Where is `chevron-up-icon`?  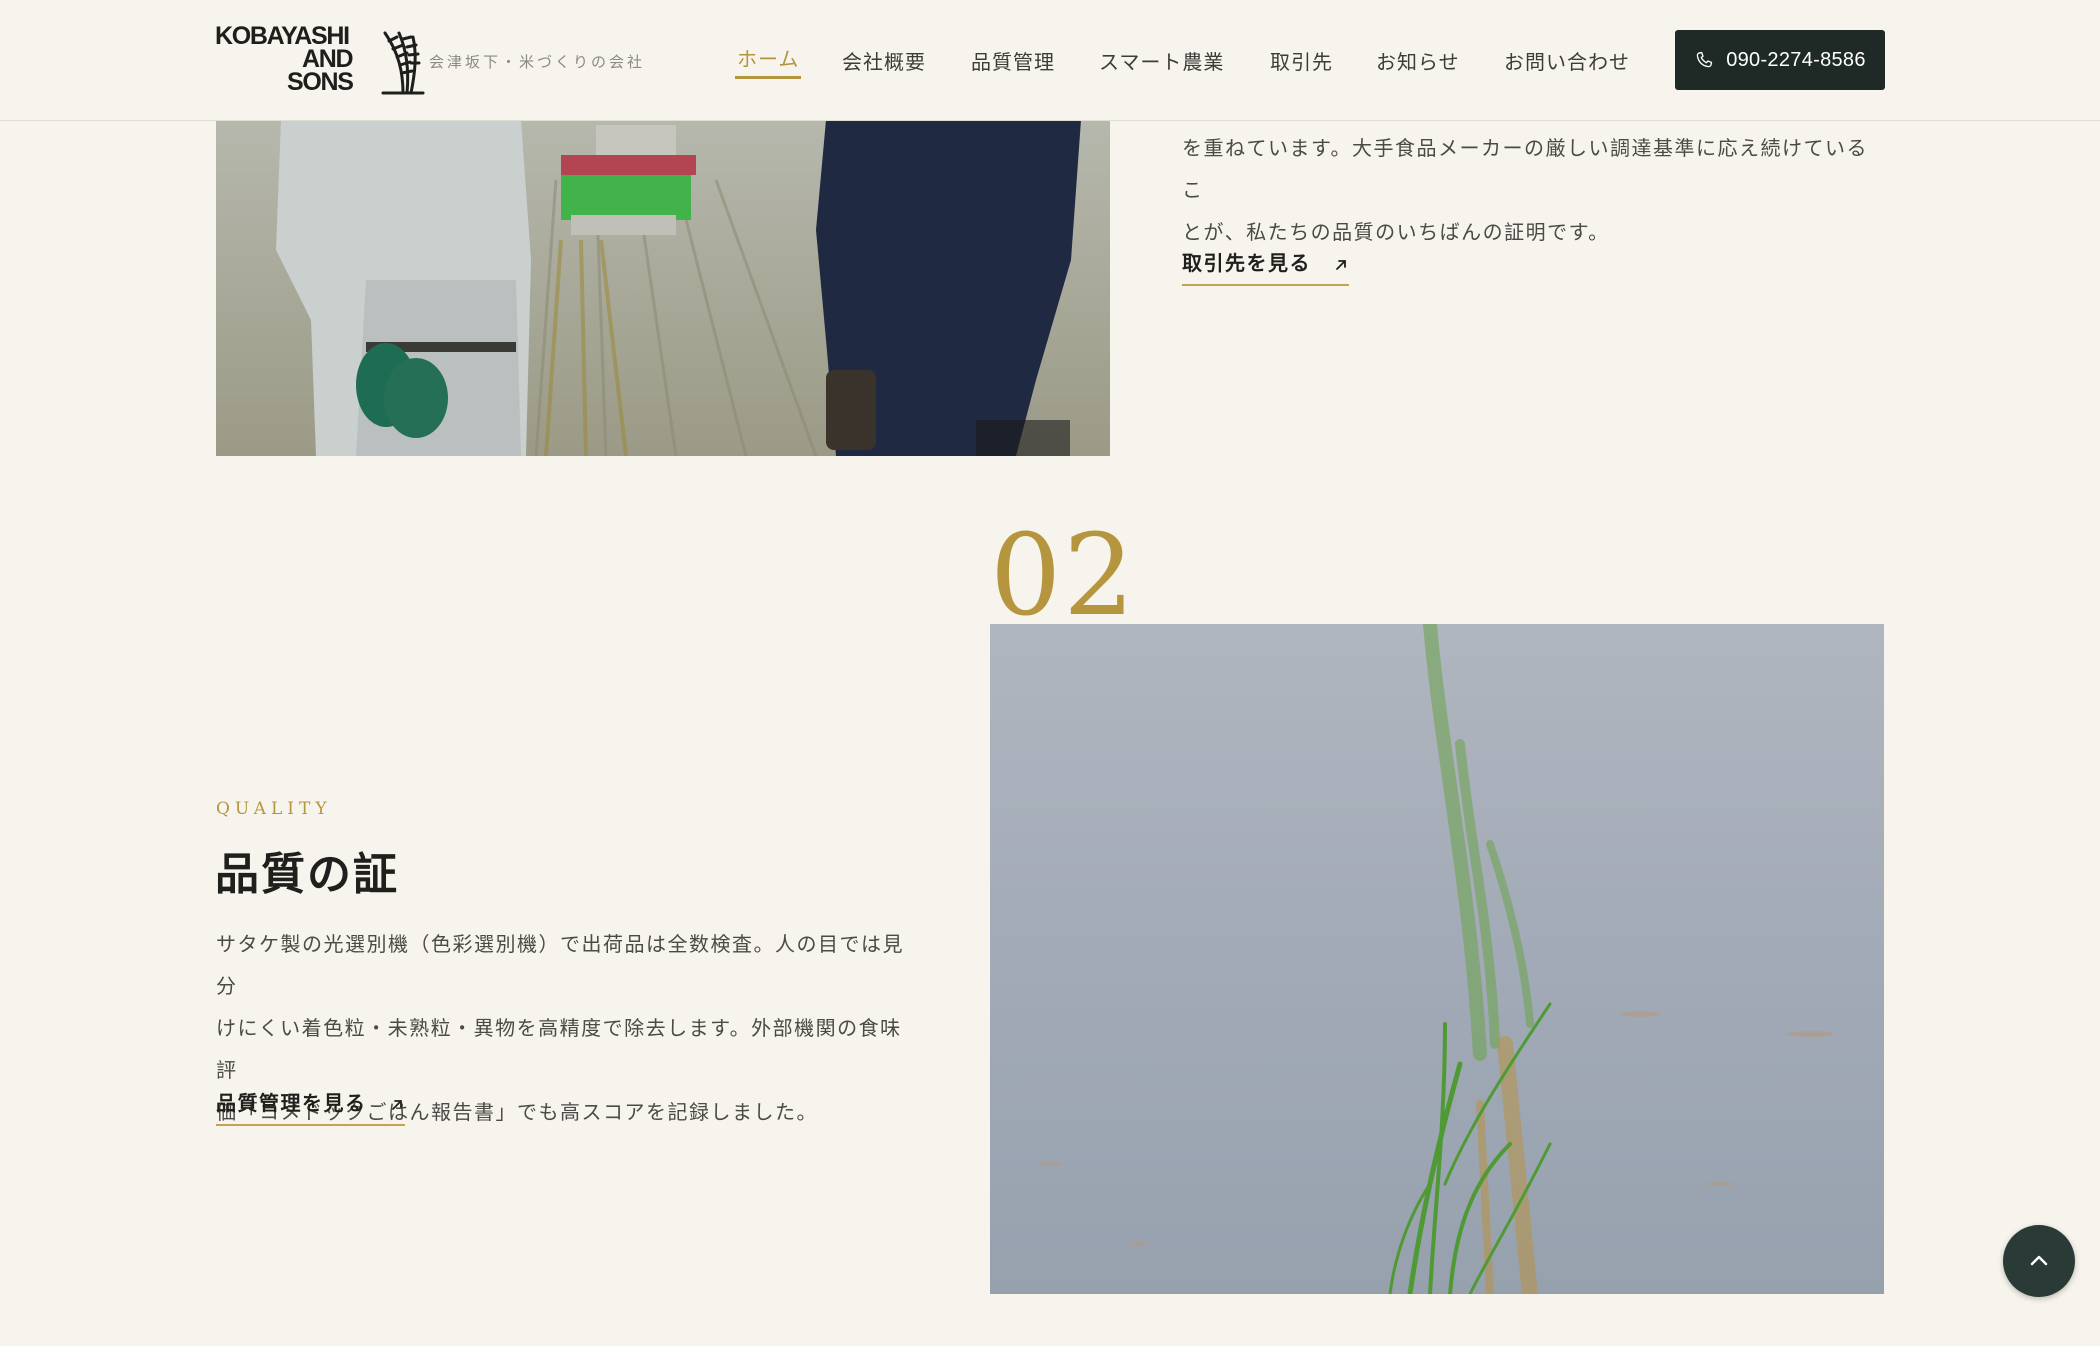
chevron-up-icon is located at coordinates (2039, 1260).